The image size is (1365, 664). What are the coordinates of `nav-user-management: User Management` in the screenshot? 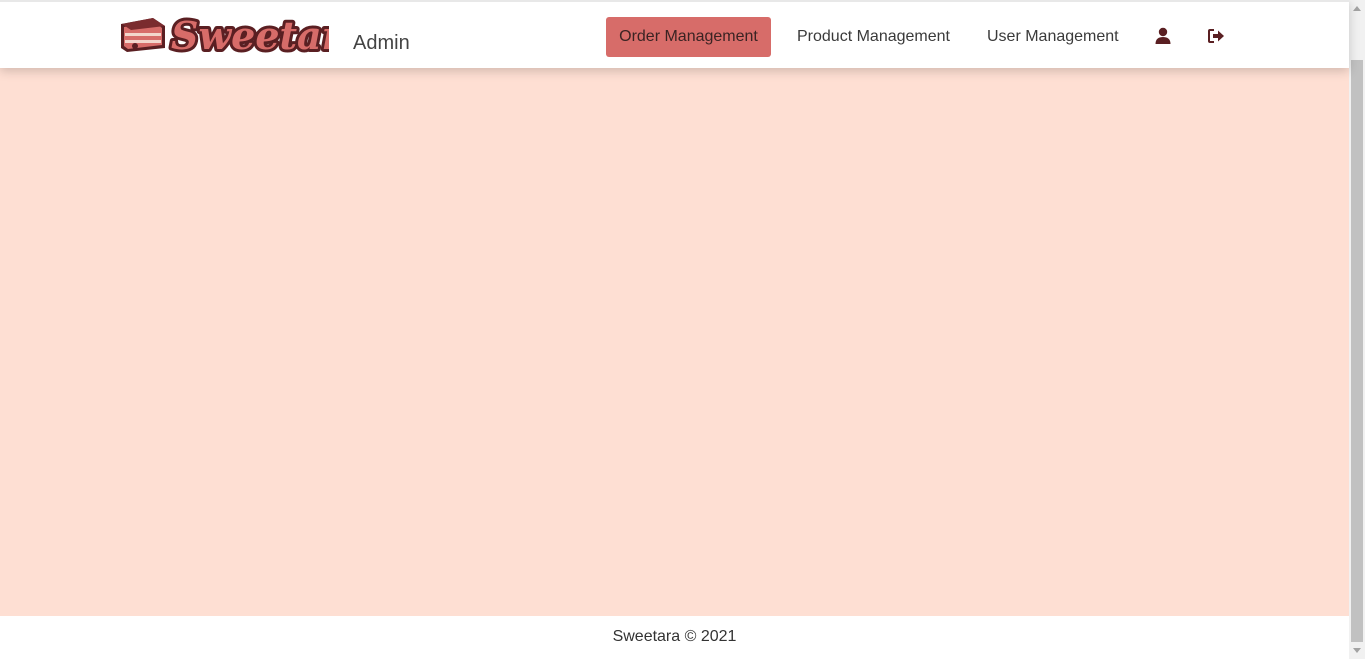 It's located at (1053, 37).